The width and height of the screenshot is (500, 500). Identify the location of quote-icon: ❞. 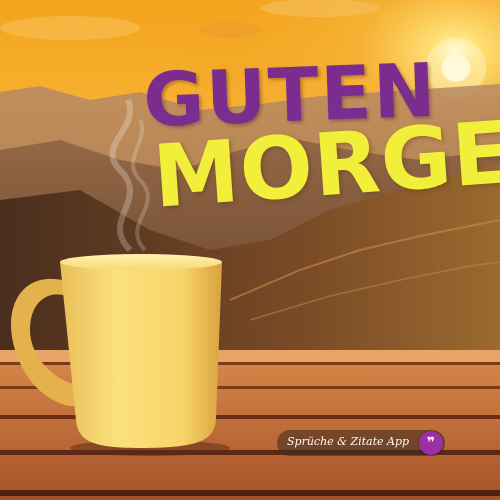
(431, 443).